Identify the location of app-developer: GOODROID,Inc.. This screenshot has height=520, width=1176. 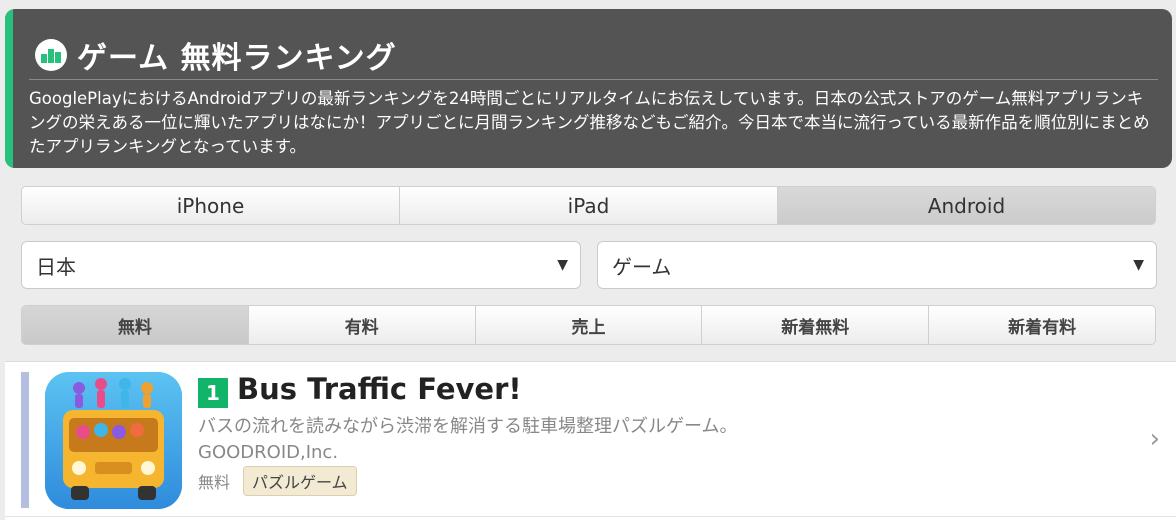
(268, 452).